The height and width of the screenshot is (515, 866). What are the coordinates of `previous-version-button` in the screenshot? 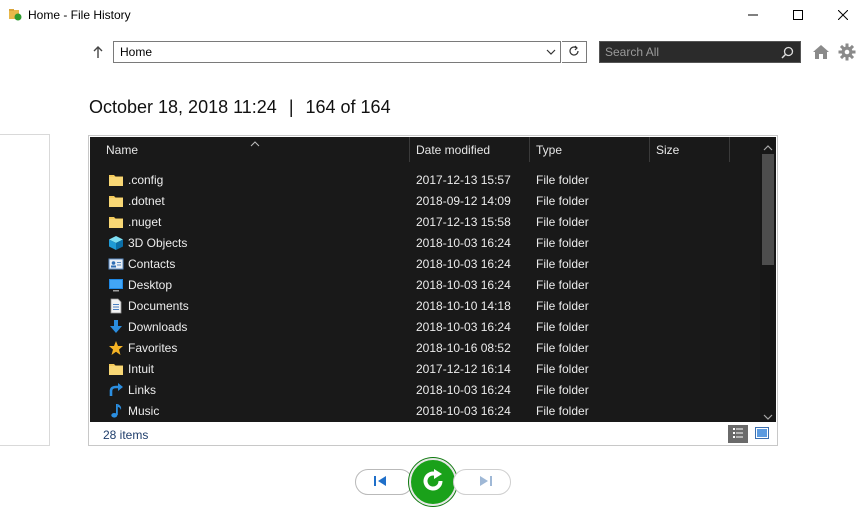 It's located at (384, 482).